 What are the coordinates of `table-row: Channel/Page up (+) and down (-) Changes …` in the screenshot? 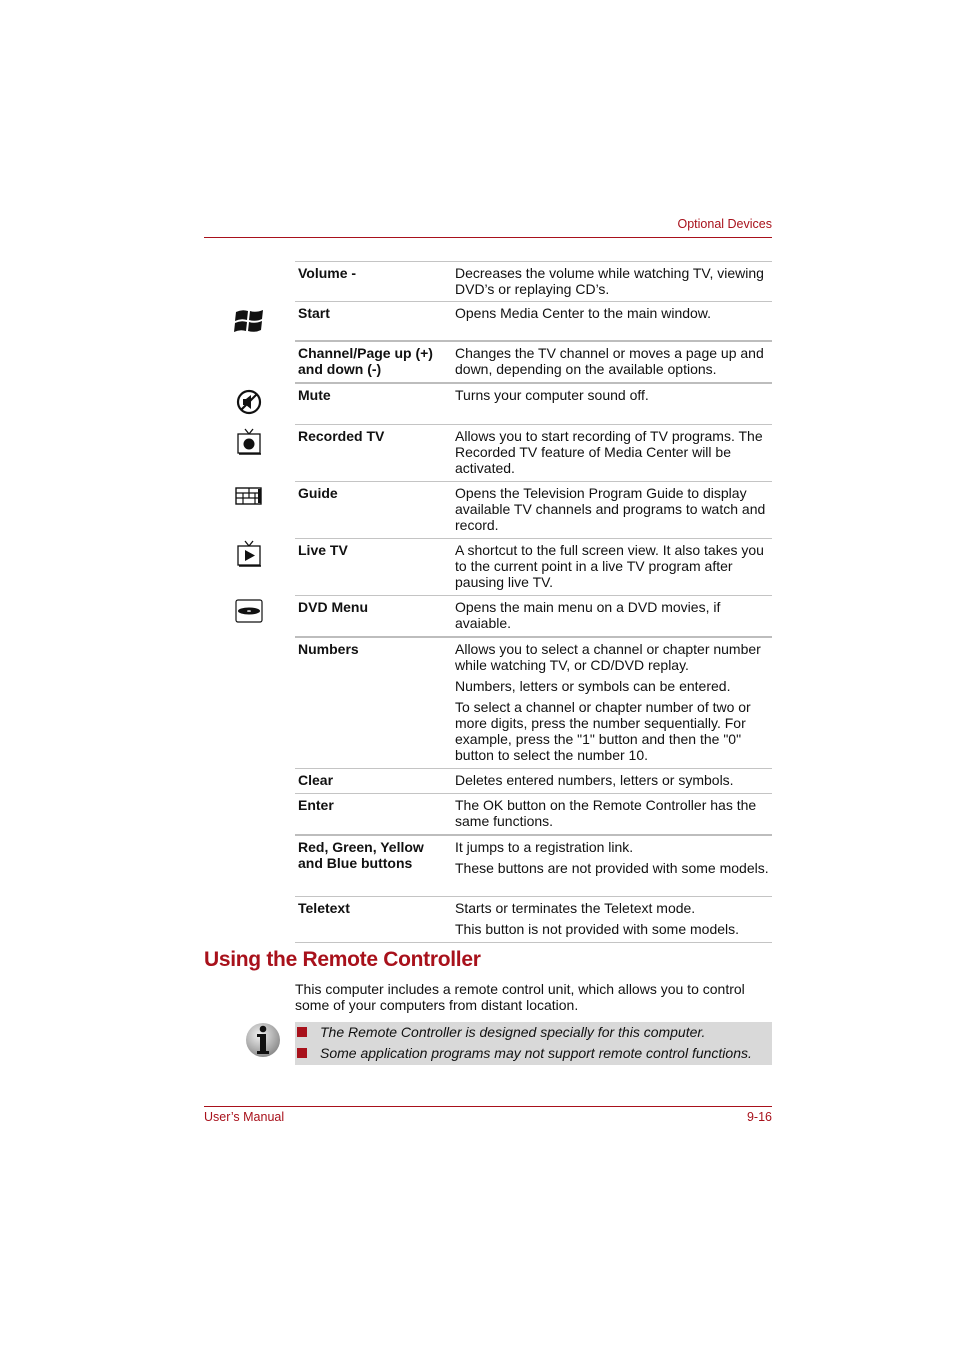 It's located at (533, 362).